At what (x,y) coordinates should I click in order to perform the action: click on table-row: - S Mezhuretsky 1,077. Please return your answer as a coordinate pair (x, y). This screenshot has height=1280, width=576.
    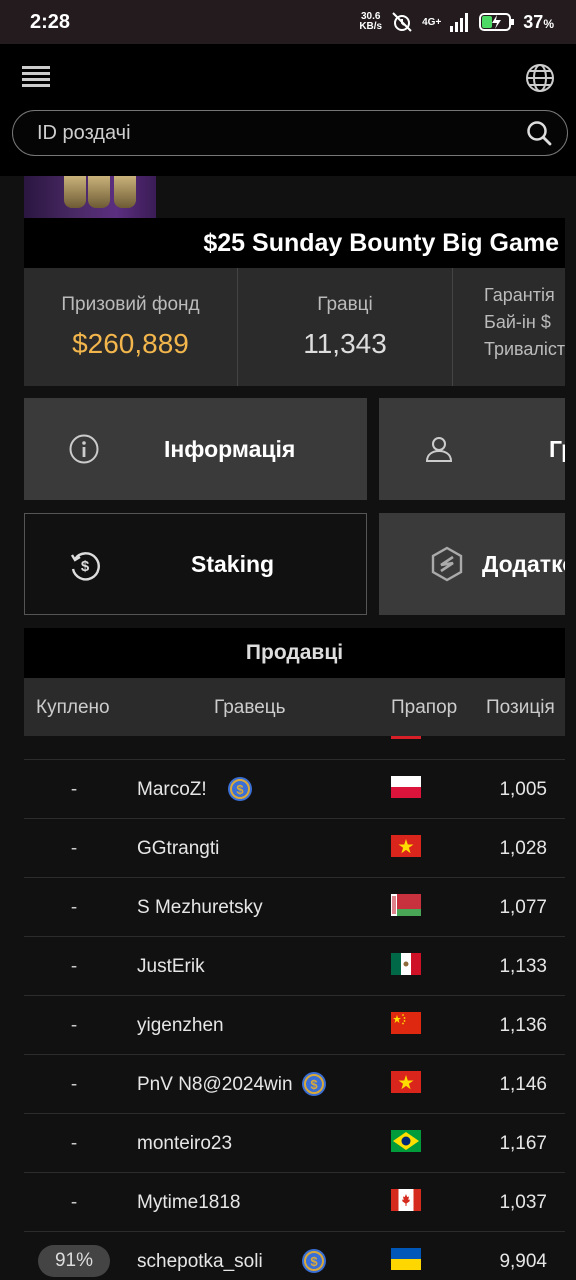
    Looking at the image, I should click on (294, 907).